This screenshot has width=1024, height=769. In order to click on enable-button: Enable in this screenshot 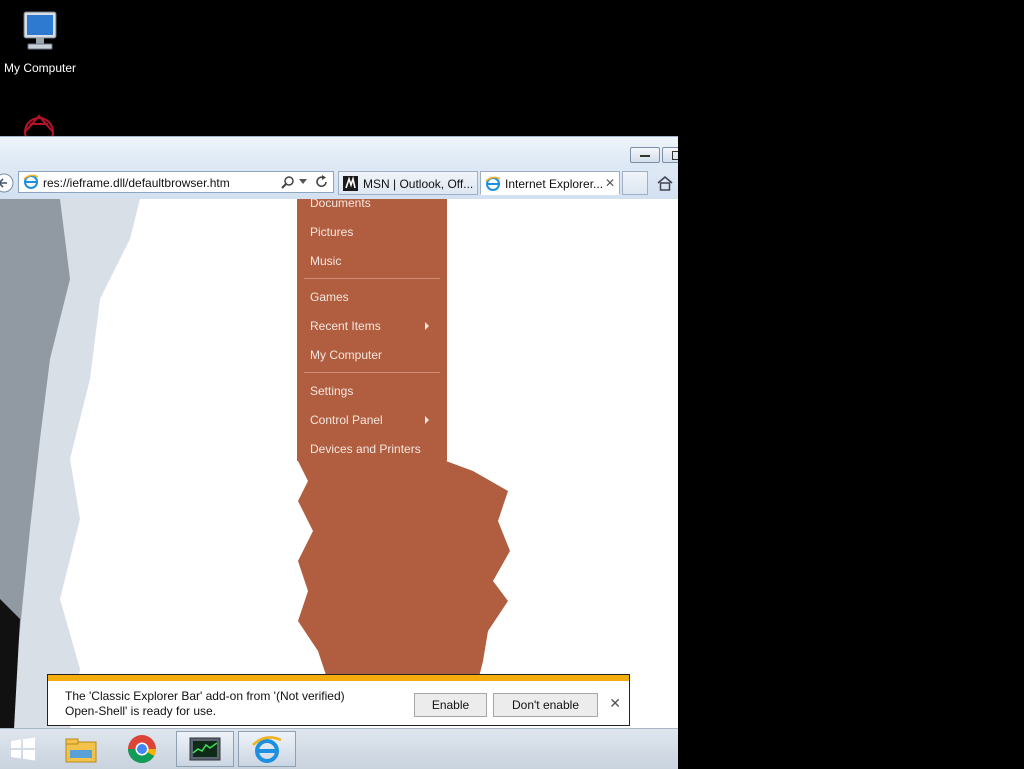, I will do `click(450, 705)`.